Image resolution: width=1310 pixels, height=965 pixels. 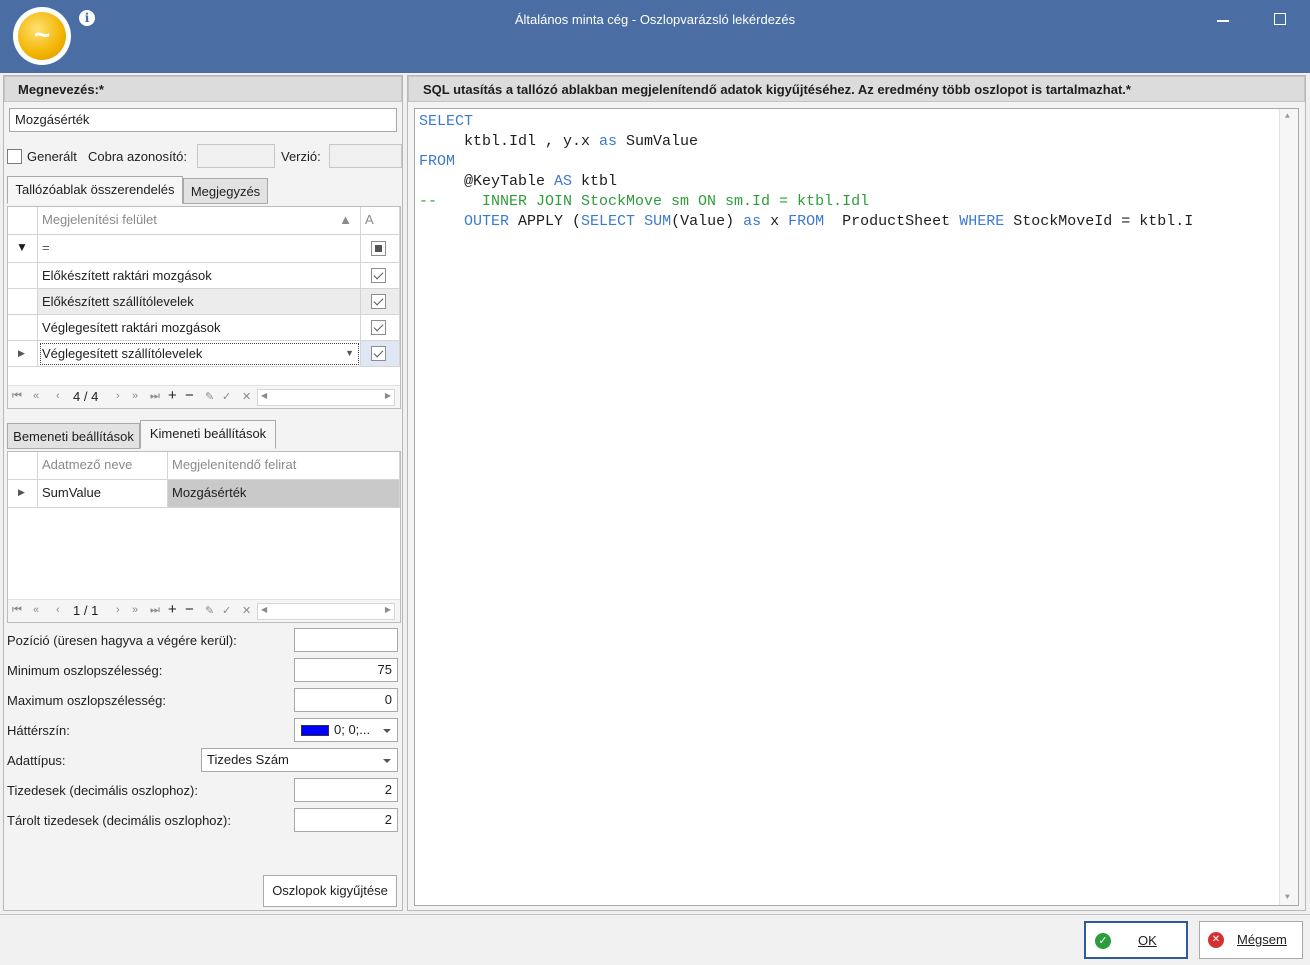 What do you see at coordinates (73, 436) in the screenshot?
I see `tab-input-settings: Bemeneti beállítások` at bounding box center [73, 436].